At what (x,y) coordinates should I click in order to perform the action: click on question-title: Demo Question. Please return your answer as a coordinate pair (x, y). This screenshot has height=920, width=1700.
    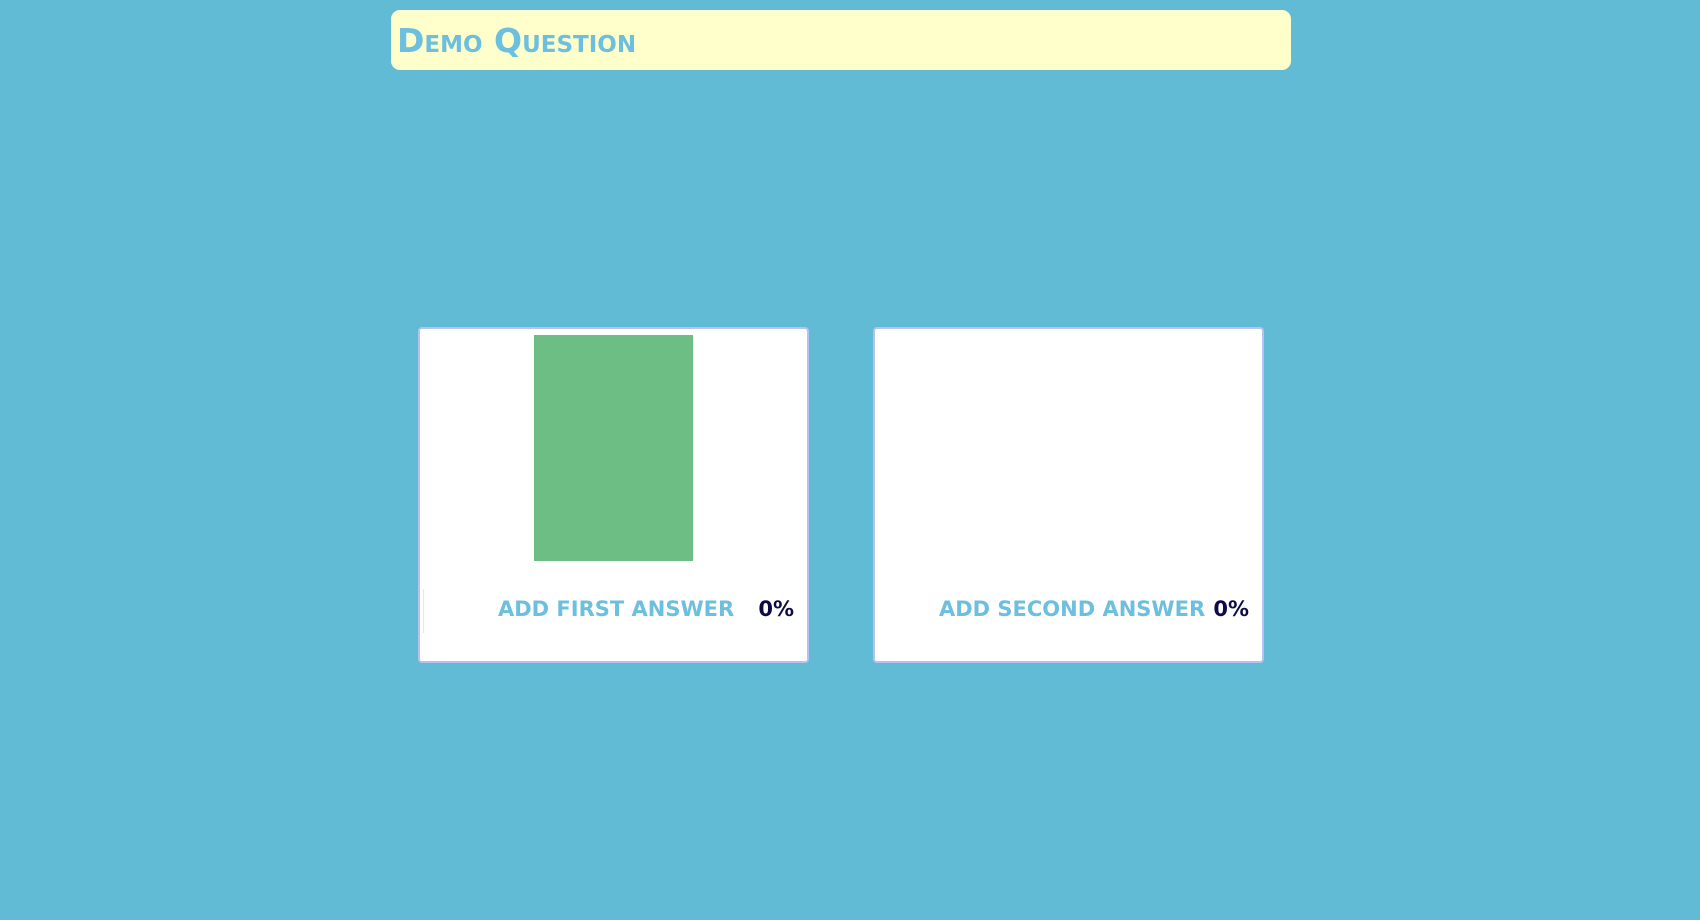
    Looking at the image, I should click on (517, 40).